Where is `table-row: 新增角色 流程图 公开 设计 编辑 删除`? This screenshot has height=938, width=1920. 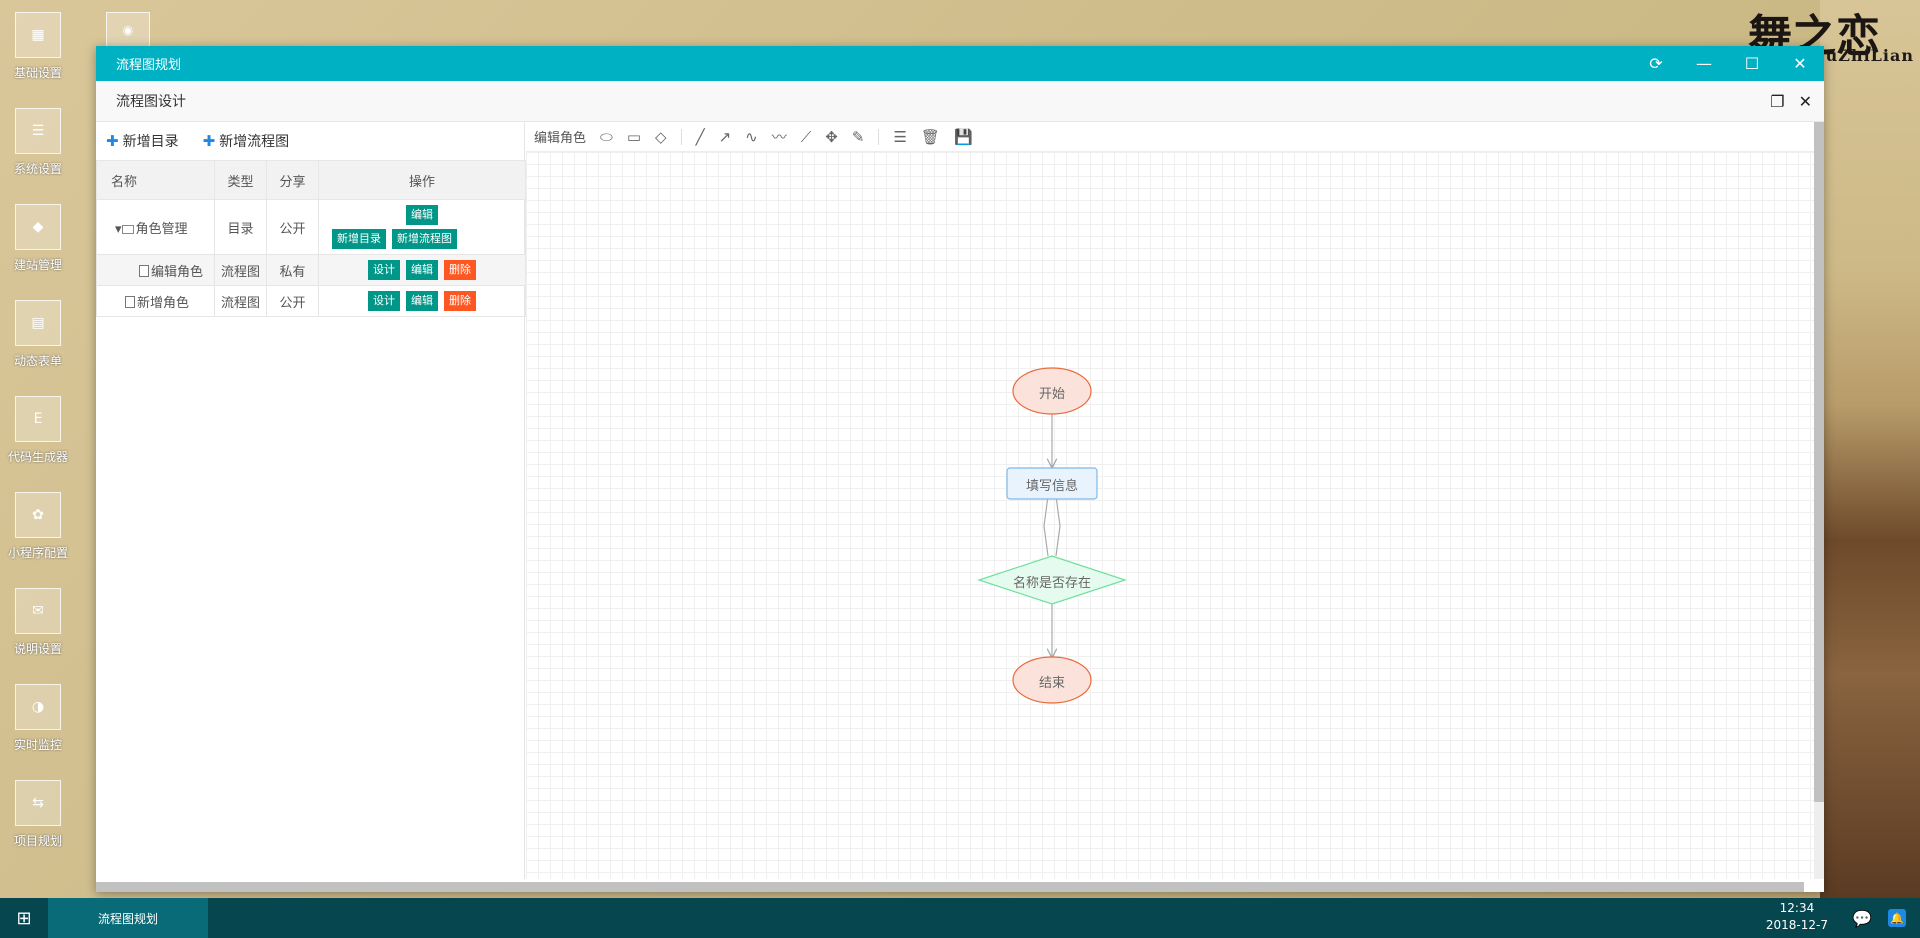 table-row: 新增角色 流程图 公开 设计 编辑 删除 is located at coordinates (311, 301).